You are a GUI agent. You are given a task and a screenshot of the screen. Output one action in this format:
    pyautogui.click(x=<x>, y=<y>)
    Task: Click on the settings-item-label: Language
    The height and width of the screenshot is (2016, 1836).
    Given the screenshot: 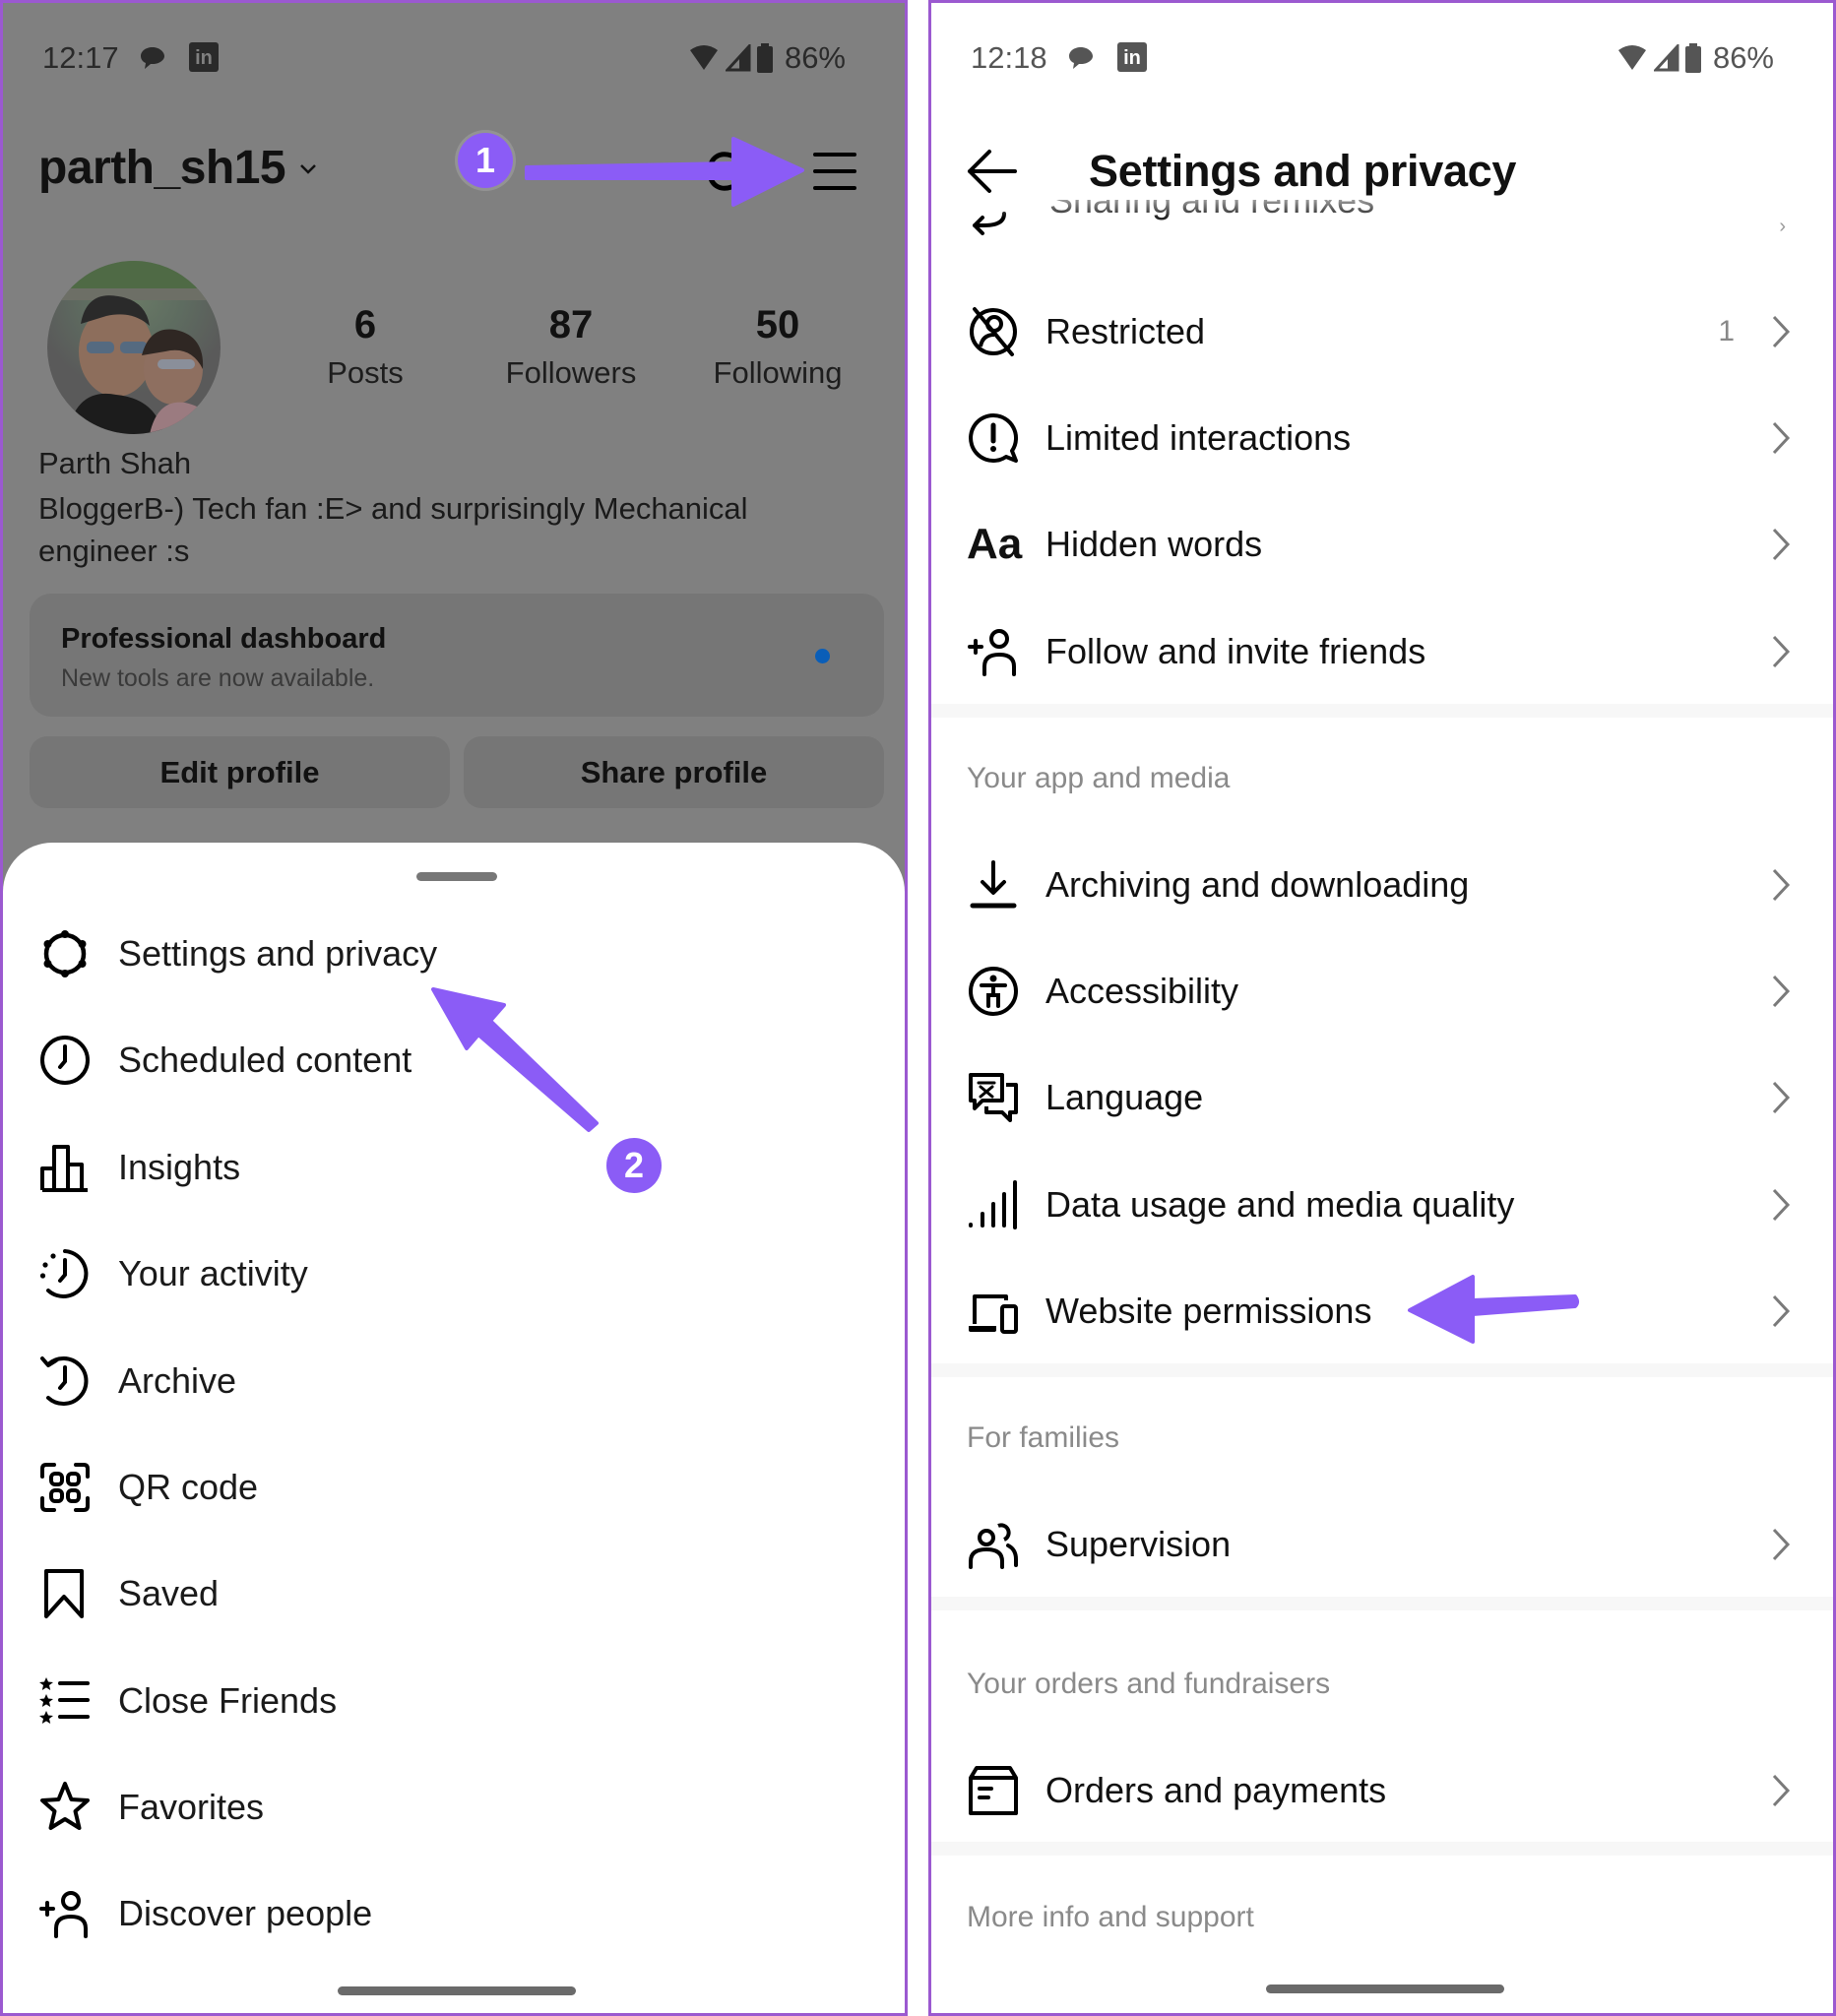 What is the action you would take?
    pyautogui.click(x=1124, y=1097)
    